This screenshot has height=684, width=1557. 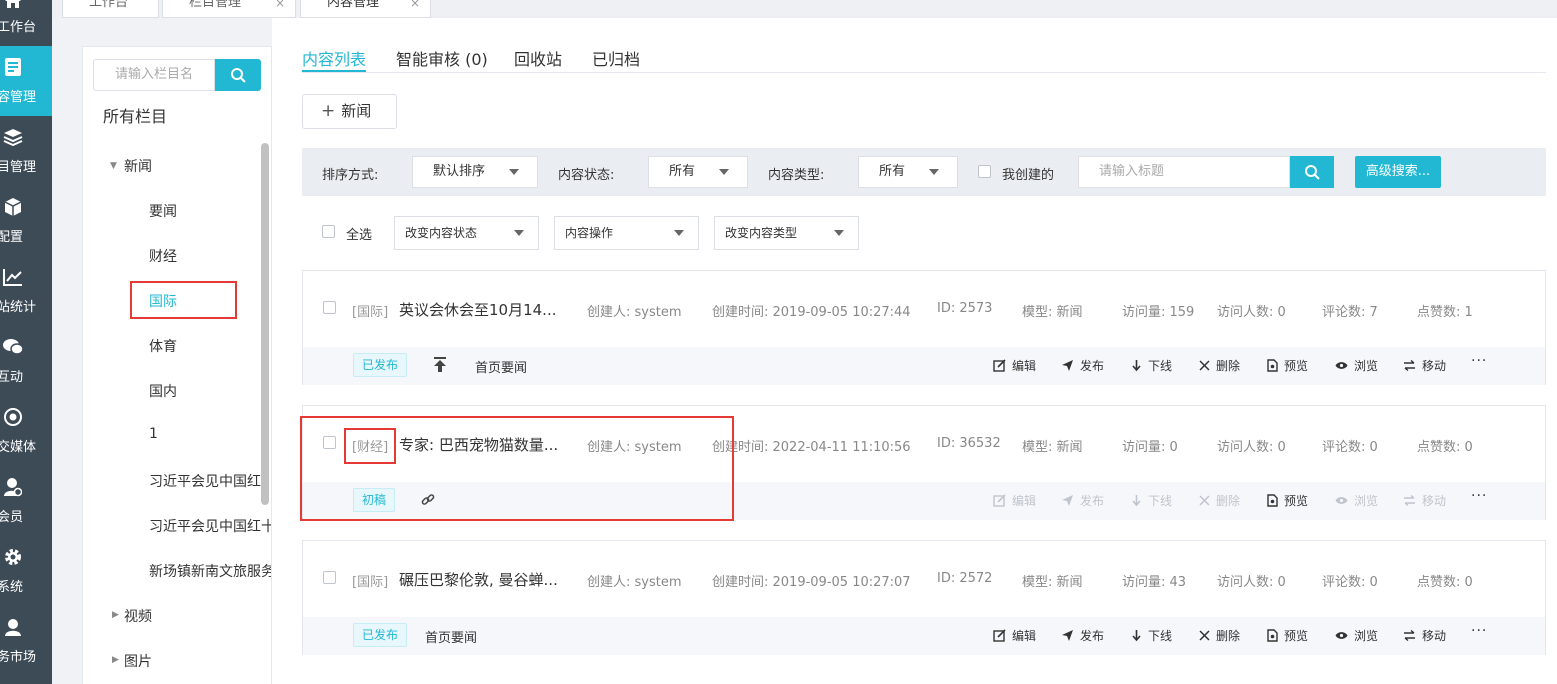 What do you see at coordinates (538, 58) in the screenshot?
I see `tab-recycle-bin: 回收站` at bounding box center [538, 58].